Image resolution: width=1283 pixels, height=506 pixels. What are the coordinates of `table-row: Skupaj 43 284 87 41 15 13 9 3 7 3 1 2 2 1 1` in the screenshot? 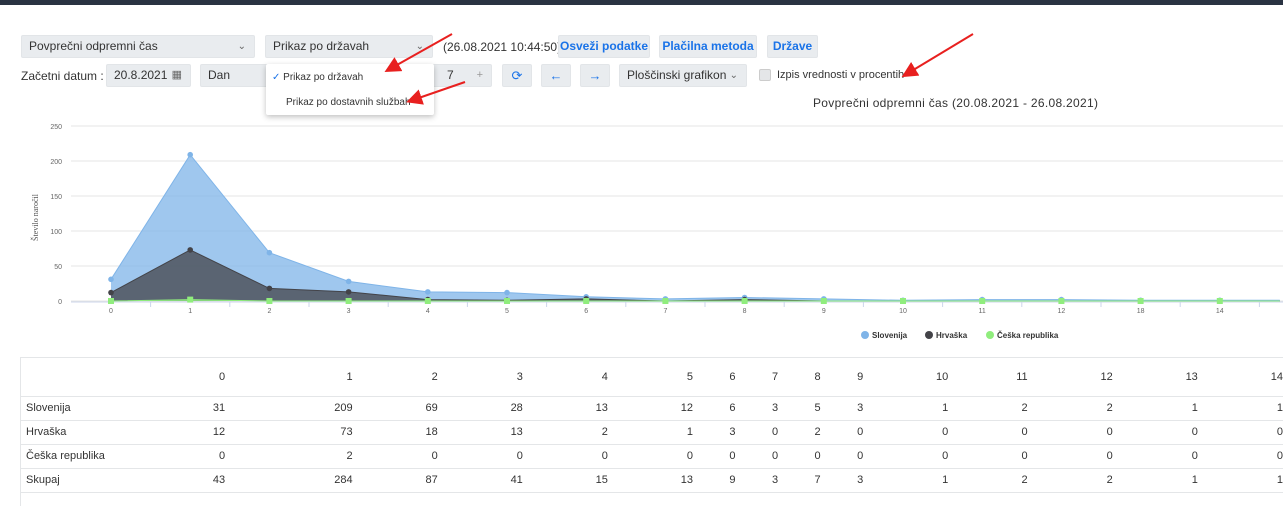 It's located at (651, 480).